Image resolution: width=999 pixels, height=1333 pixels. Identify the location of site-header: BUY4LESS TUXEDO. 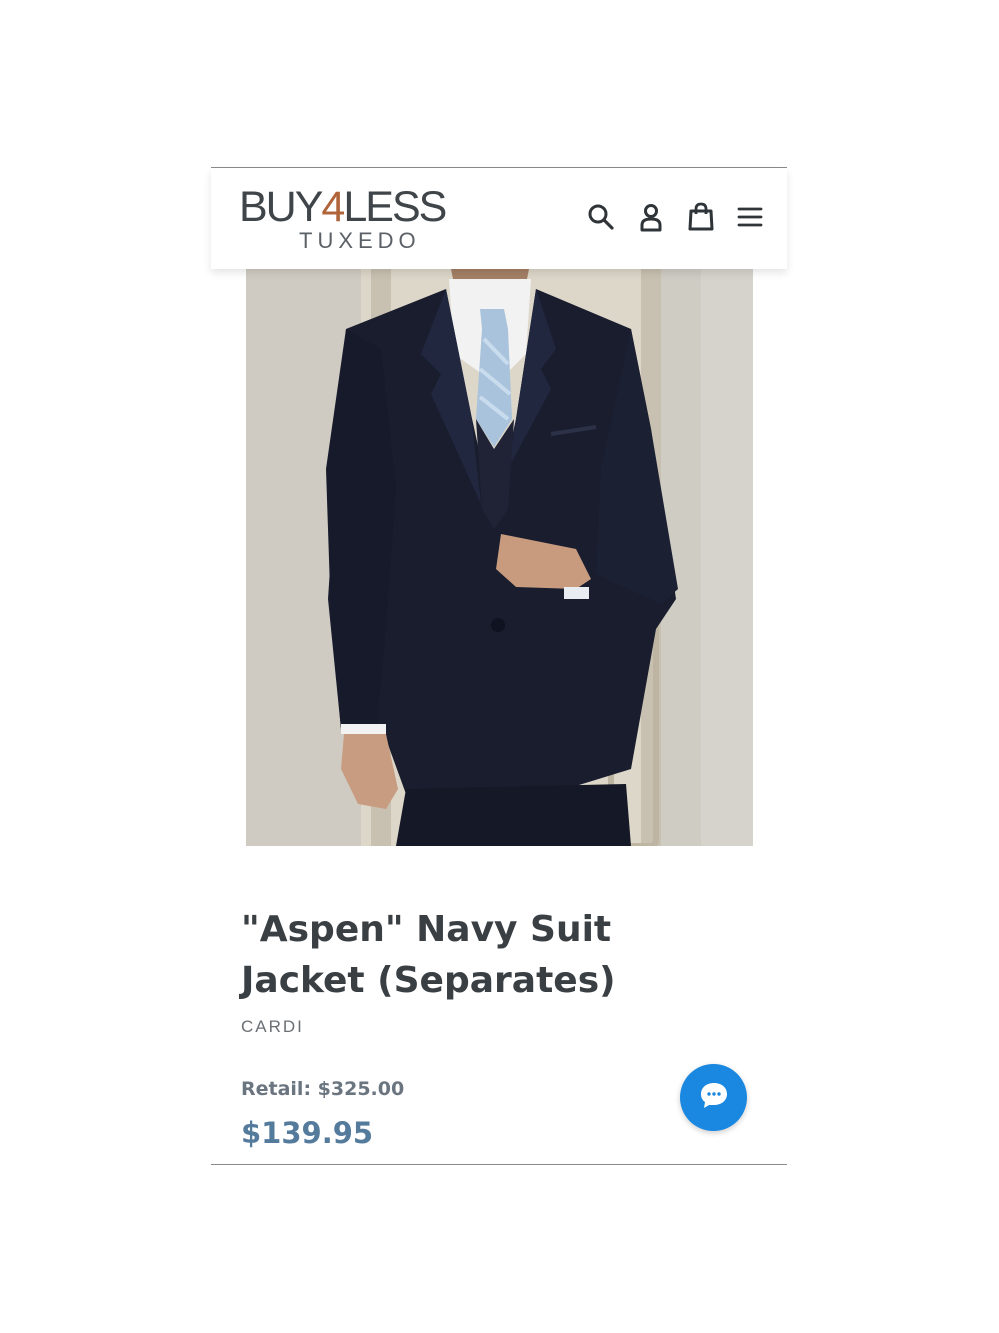
(499, 218).